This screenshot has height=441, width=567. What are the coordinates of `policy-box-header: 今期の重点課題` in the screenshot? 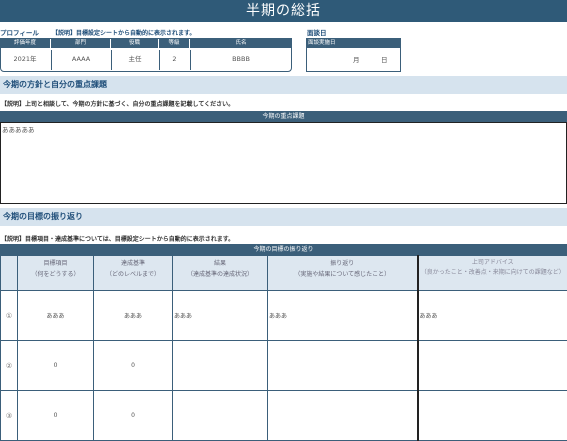 It's located at (283, 116).